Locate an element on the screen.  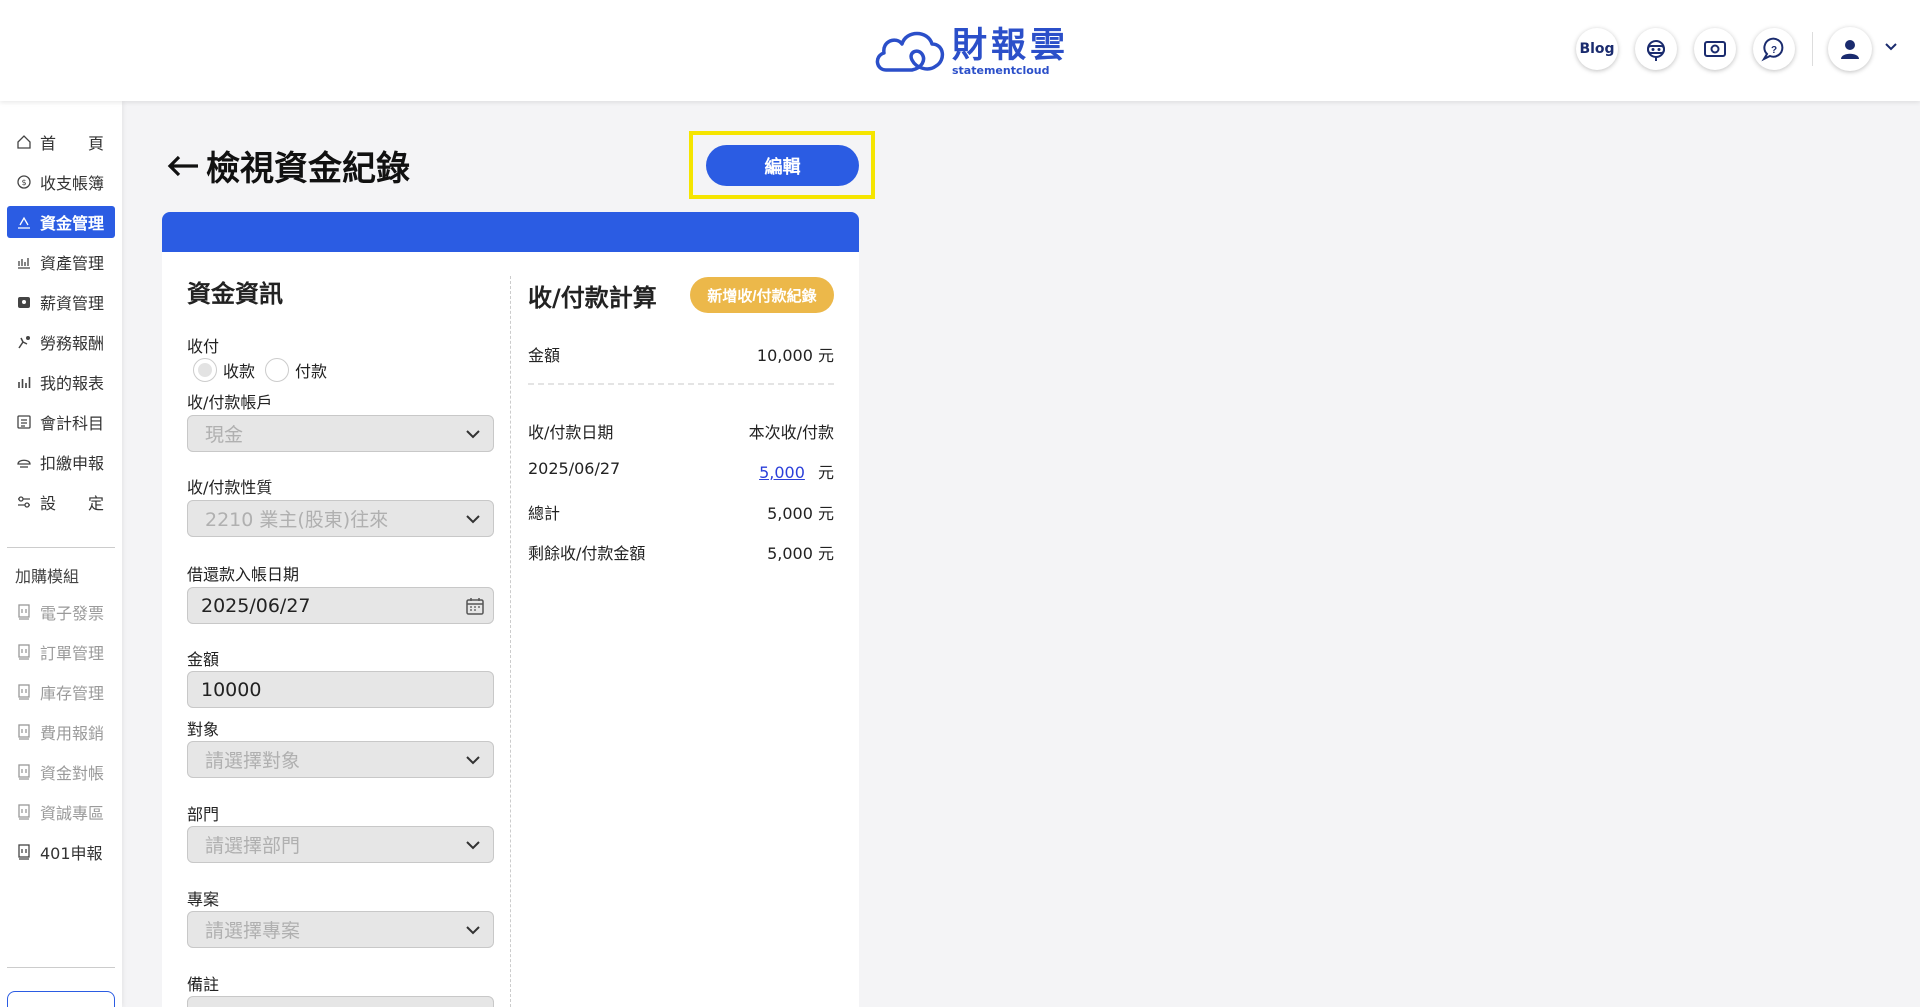
total-label: 總計 is located at coordinates (544, 513).